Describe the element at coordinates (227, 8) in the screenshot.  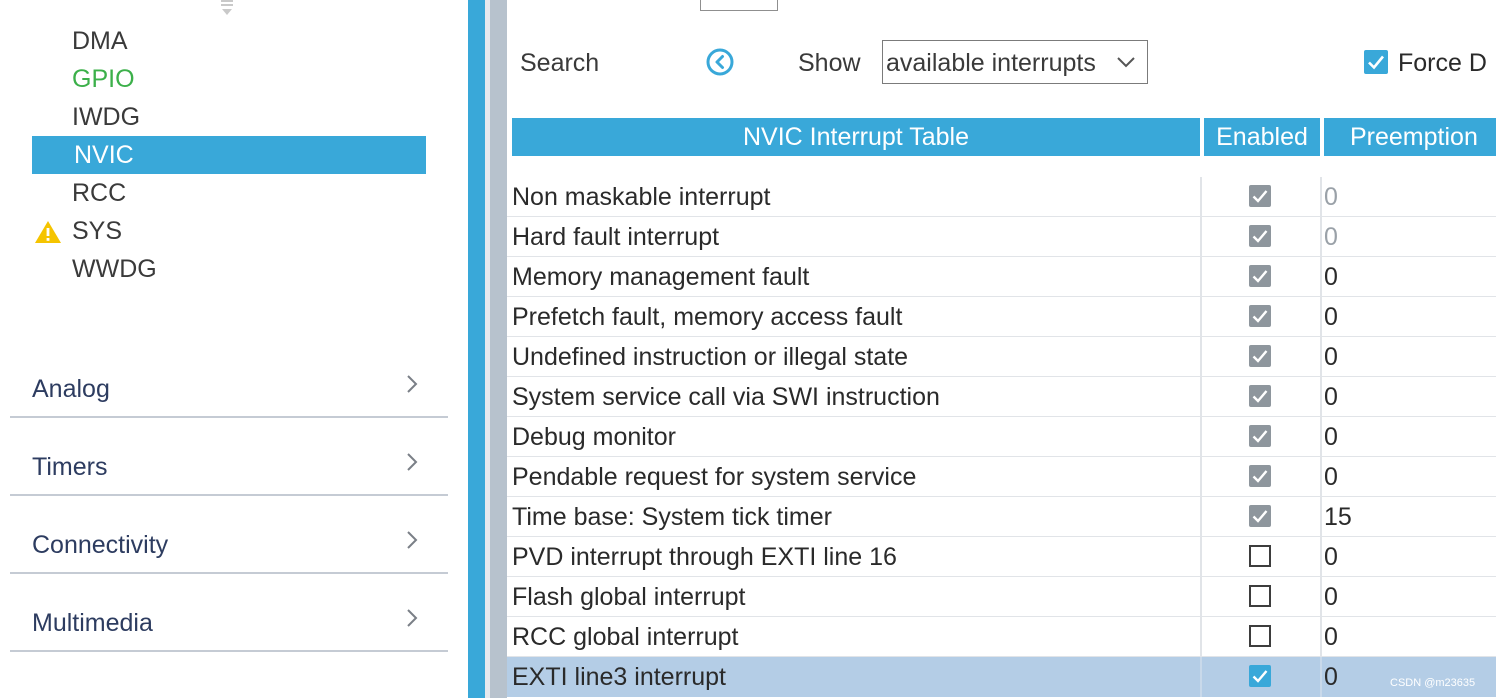
I see `scroll-up-arrow-icon` at that location.